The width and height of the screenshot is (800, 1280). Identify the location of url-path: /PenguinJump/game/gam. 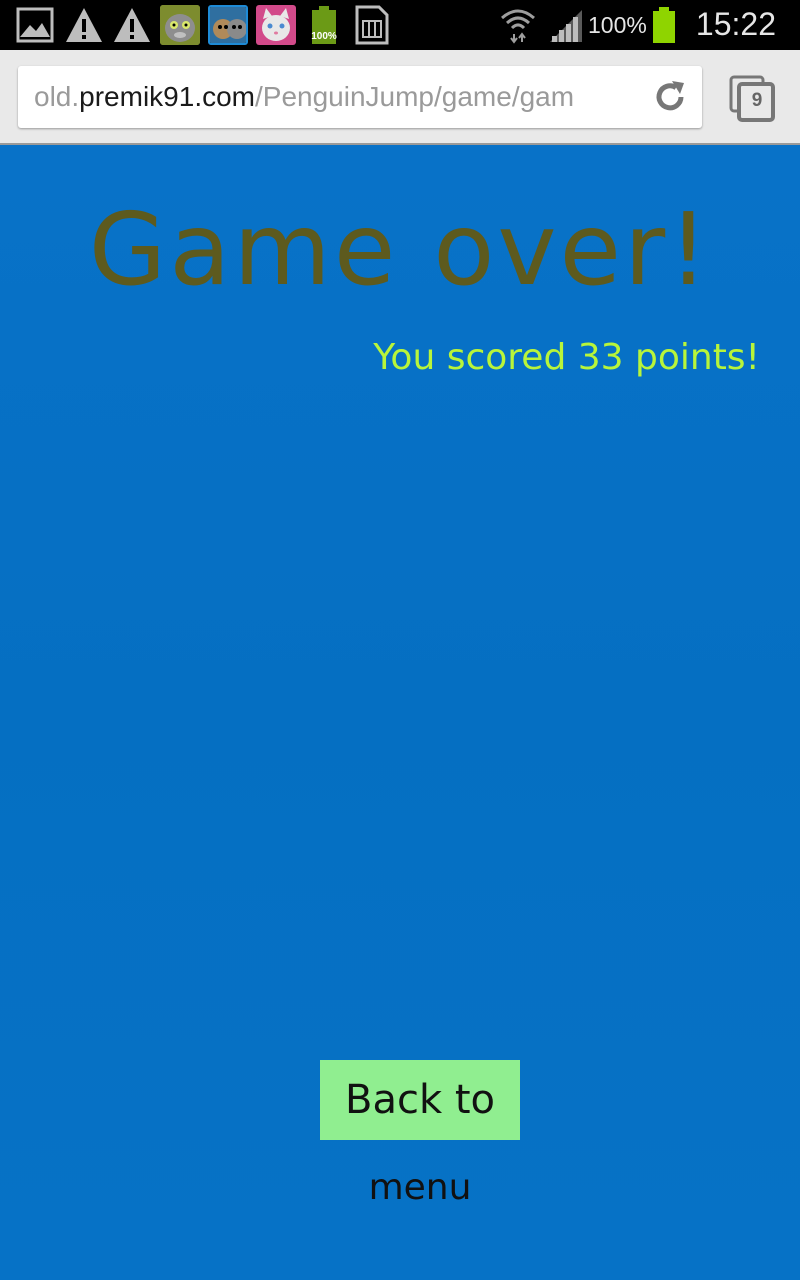
(415, 96).